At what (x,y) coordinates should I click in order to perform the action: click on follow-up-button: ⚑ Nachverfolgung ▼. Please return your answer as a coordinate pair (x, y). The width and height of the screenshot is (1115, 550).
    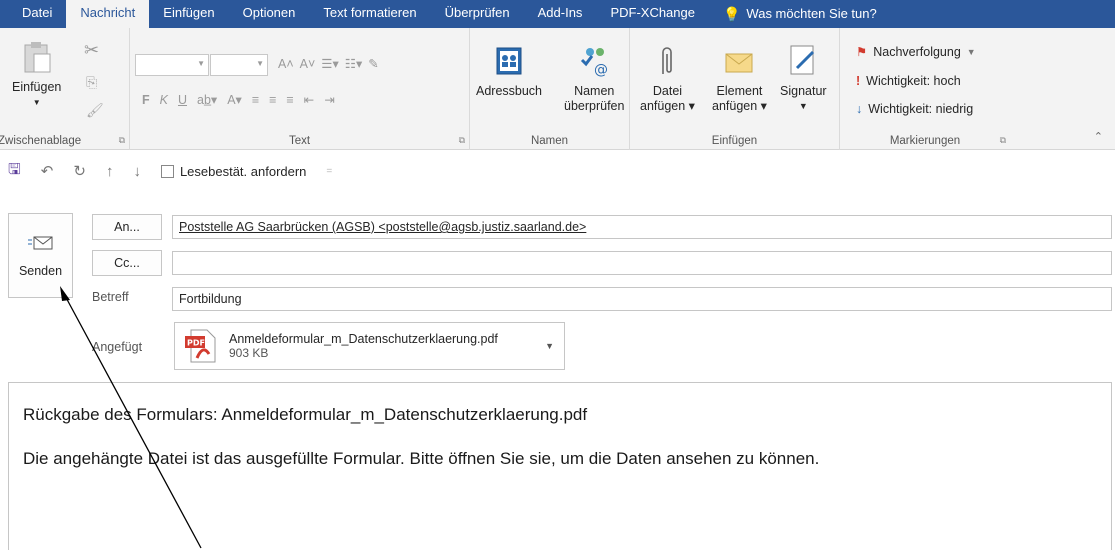
    Looking at the image, I should click on (916, 52).